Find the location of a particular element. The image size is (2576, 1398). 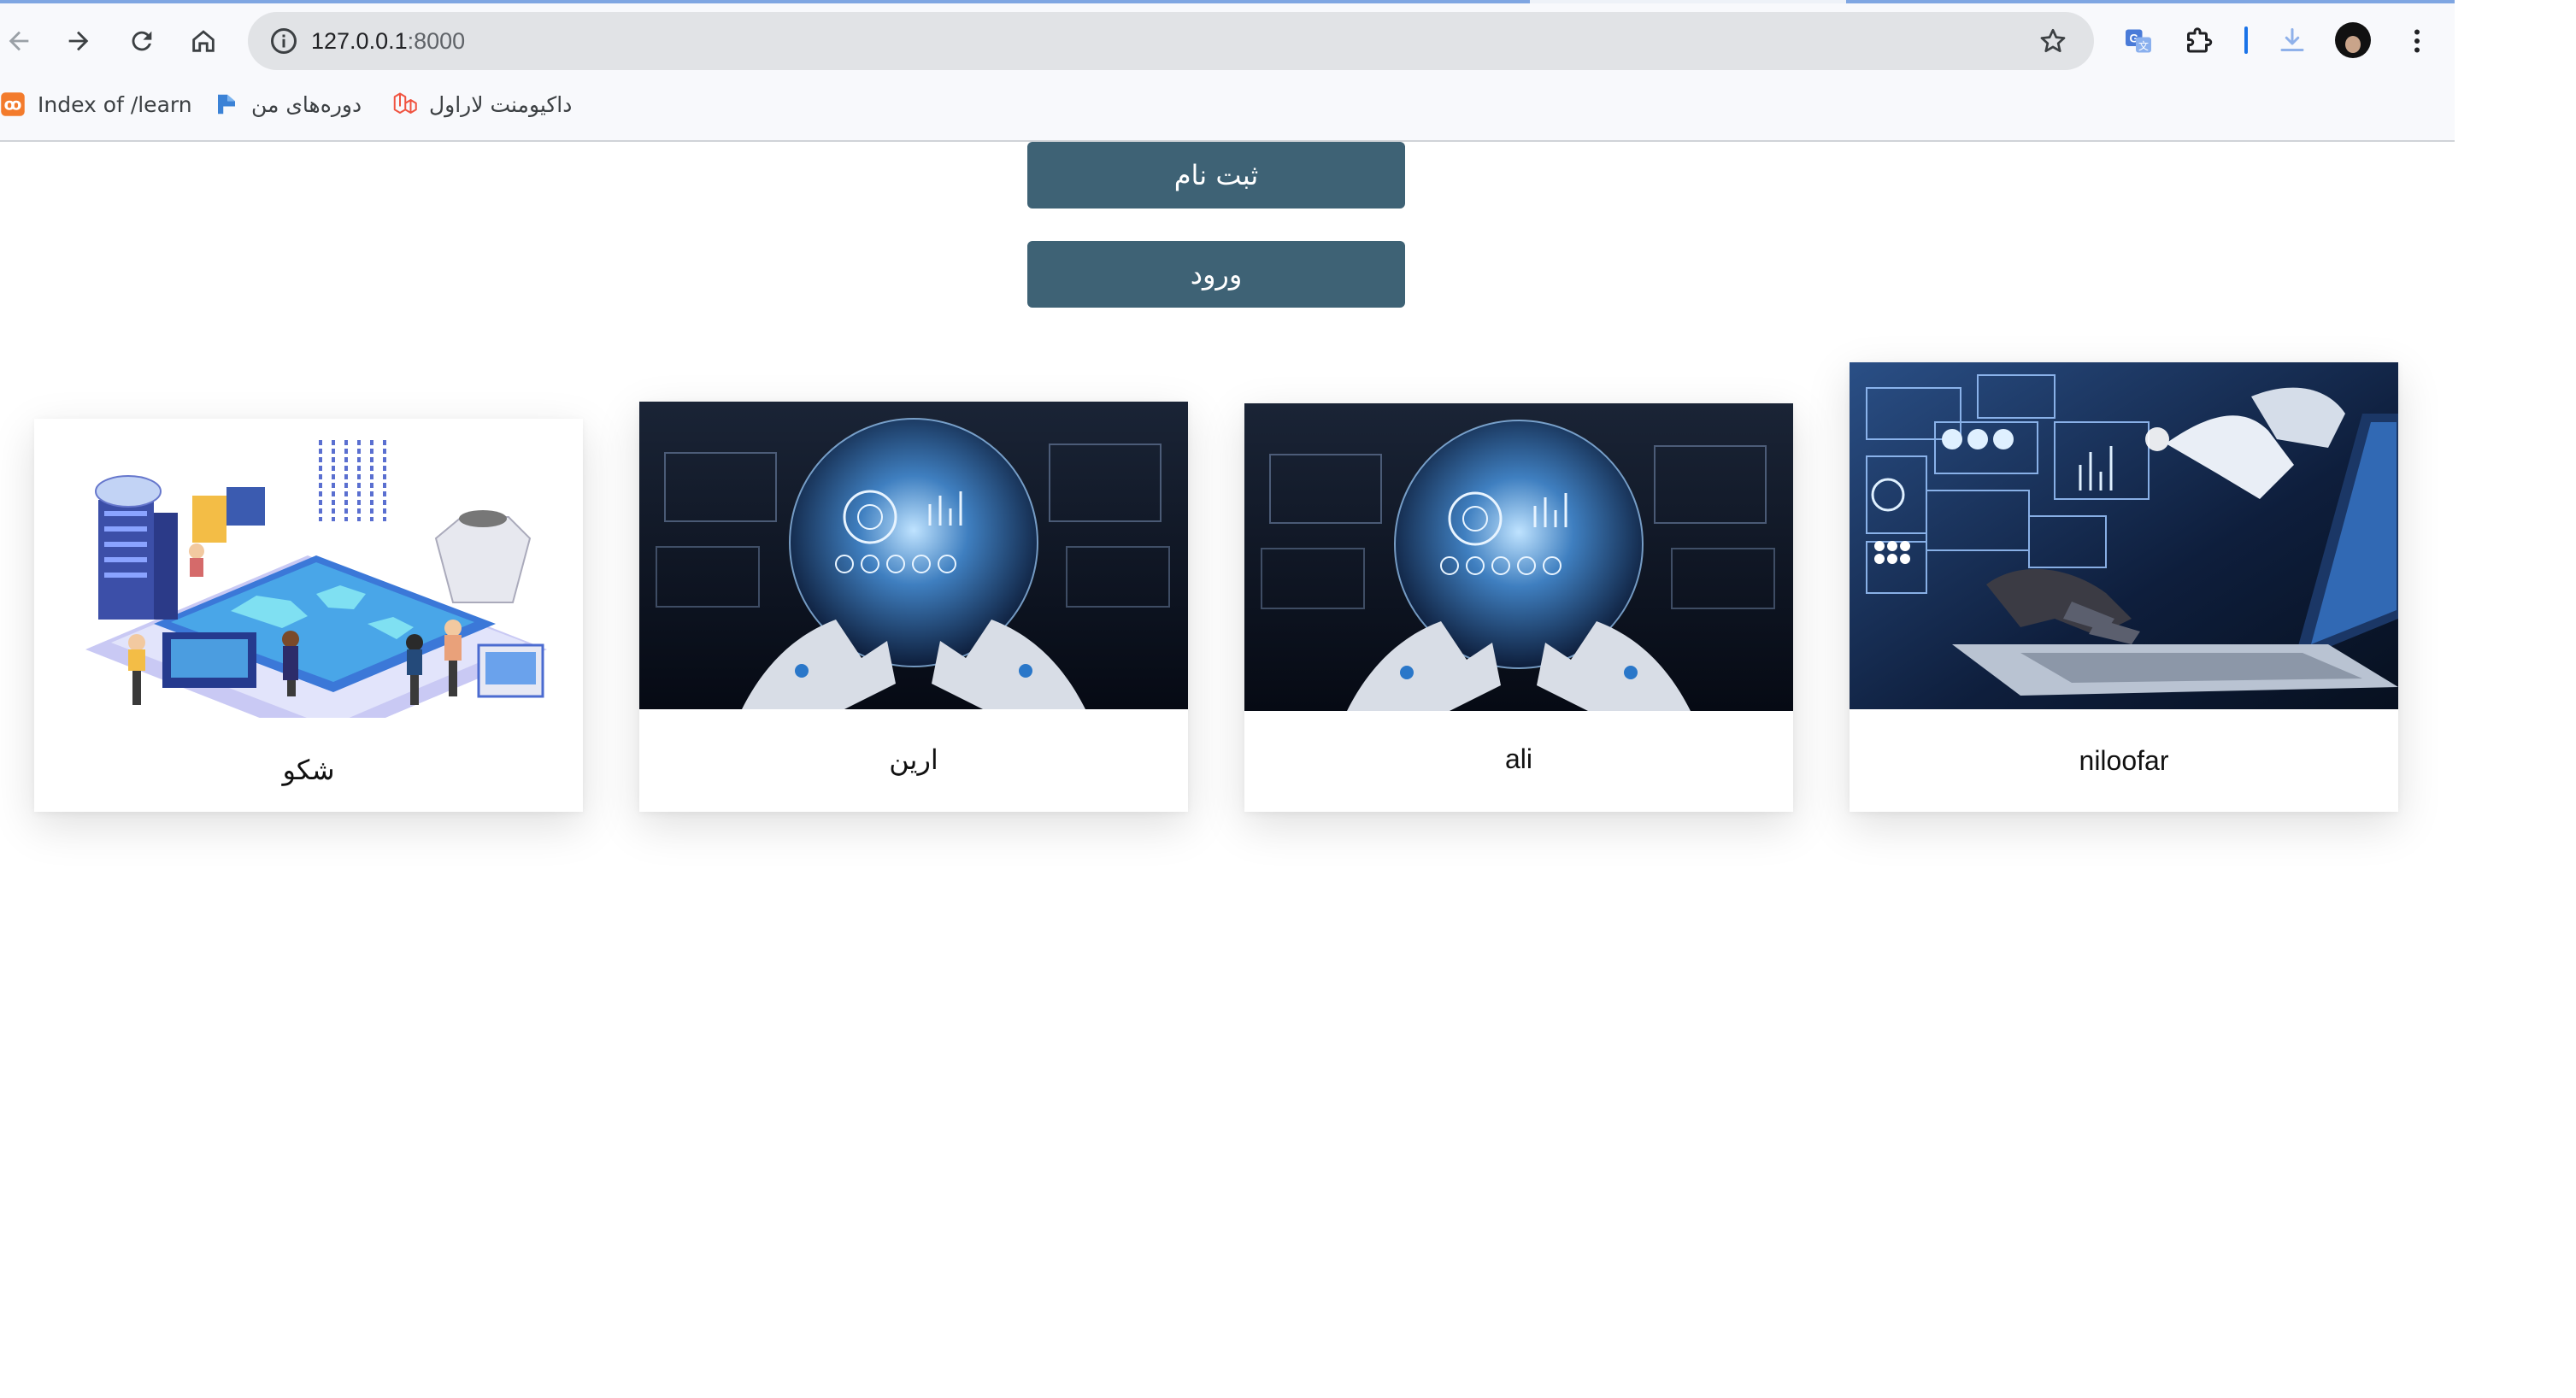

url-text: 127.0.0.1:8000 is located at coordinates (388, 41).